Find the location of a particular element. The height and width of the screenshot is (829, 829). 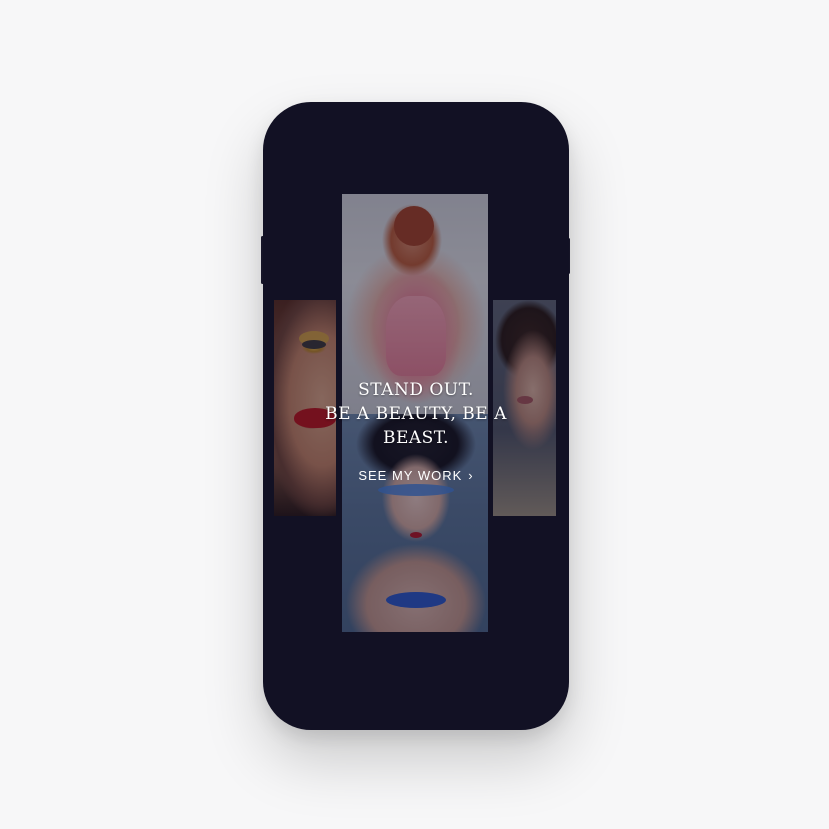

hero-line: BEAST. is located at coordinates (416, 438).